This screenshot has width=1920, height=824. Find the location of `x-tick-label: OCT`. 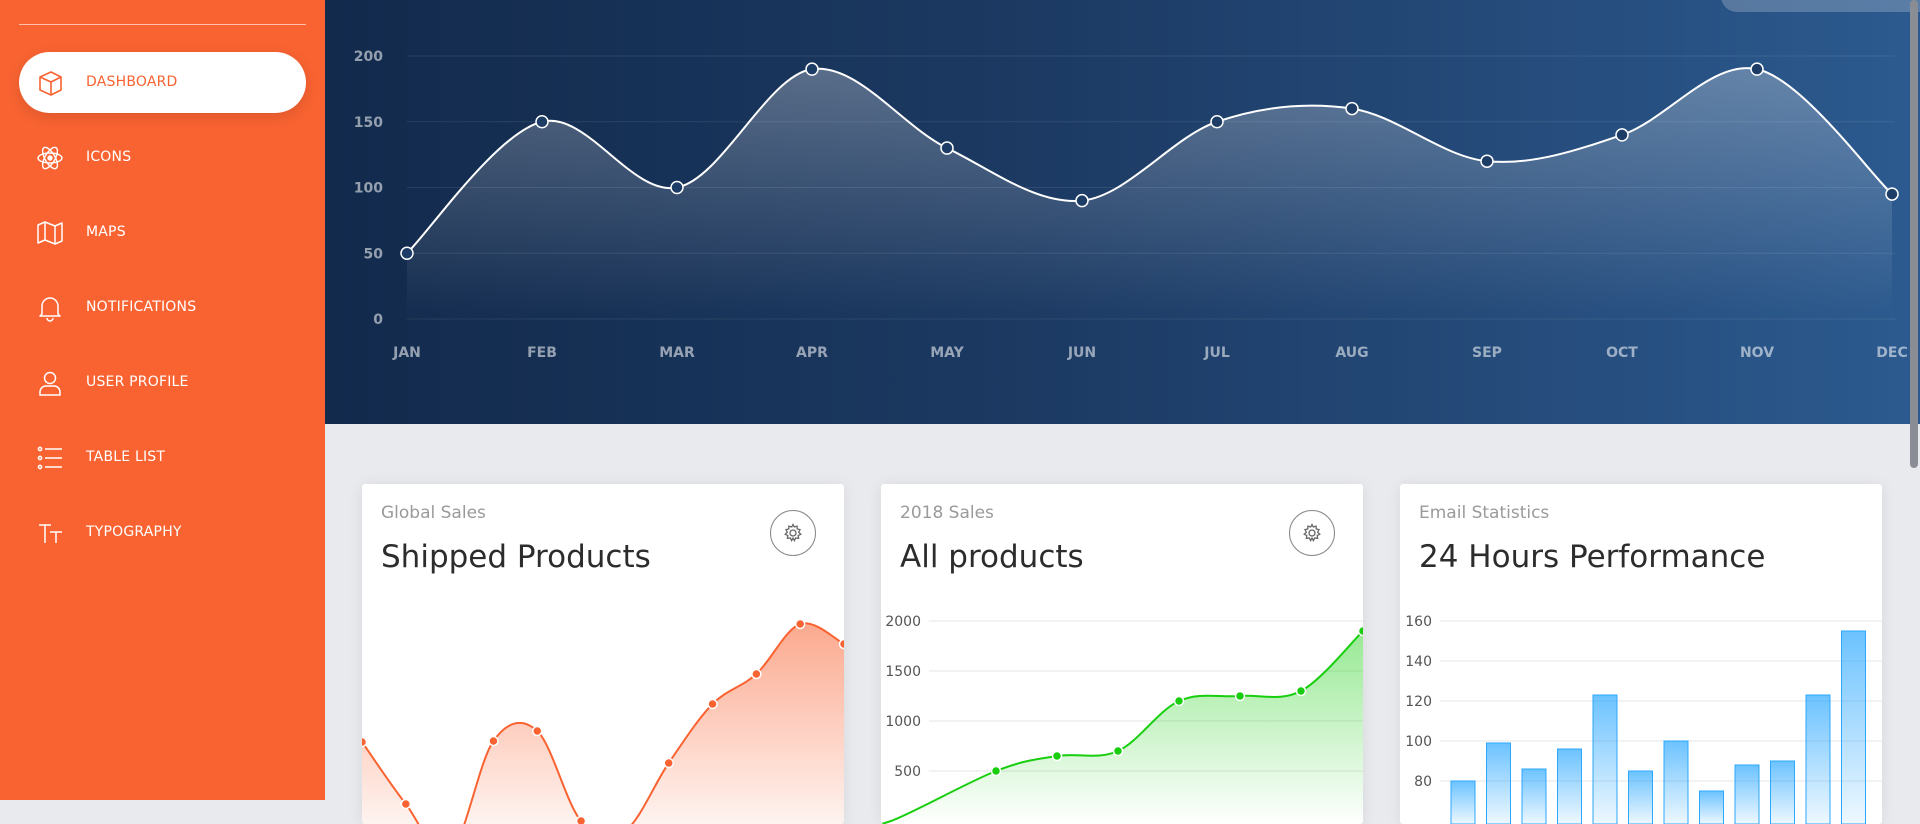

x-tick-label: OCT is located at coordinates (1622, 353).